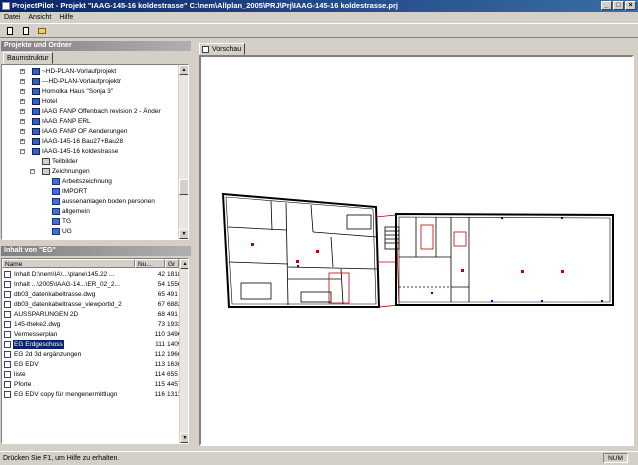 This screenshot has height=465, width=638. What do you see at coordinates (39, 17) in the screenshot?
I see `menu-ansicht: Ansicht` at bounding box center [39, 17].